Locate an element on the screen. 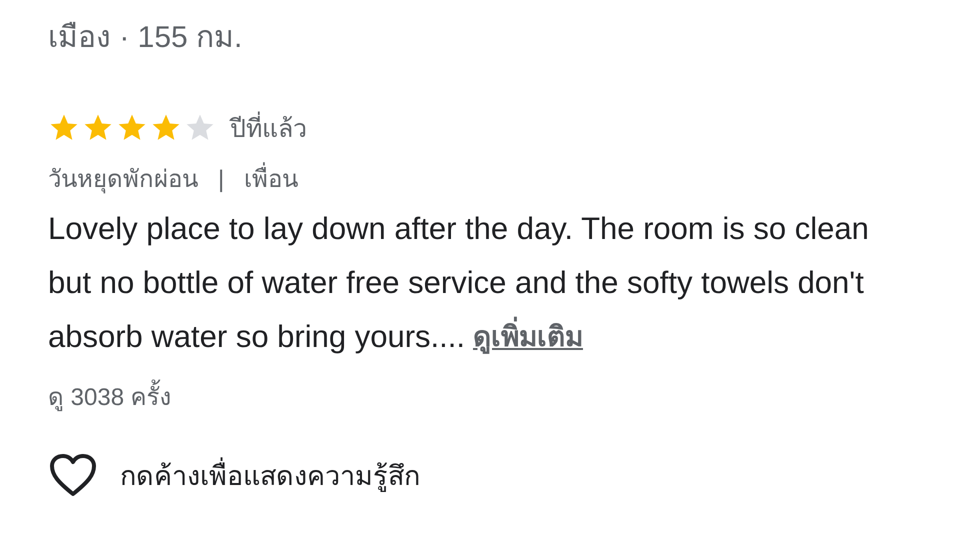 This screenshot has height=539, width=960. companion: เพื่อน is located at coordinates (271, 180).